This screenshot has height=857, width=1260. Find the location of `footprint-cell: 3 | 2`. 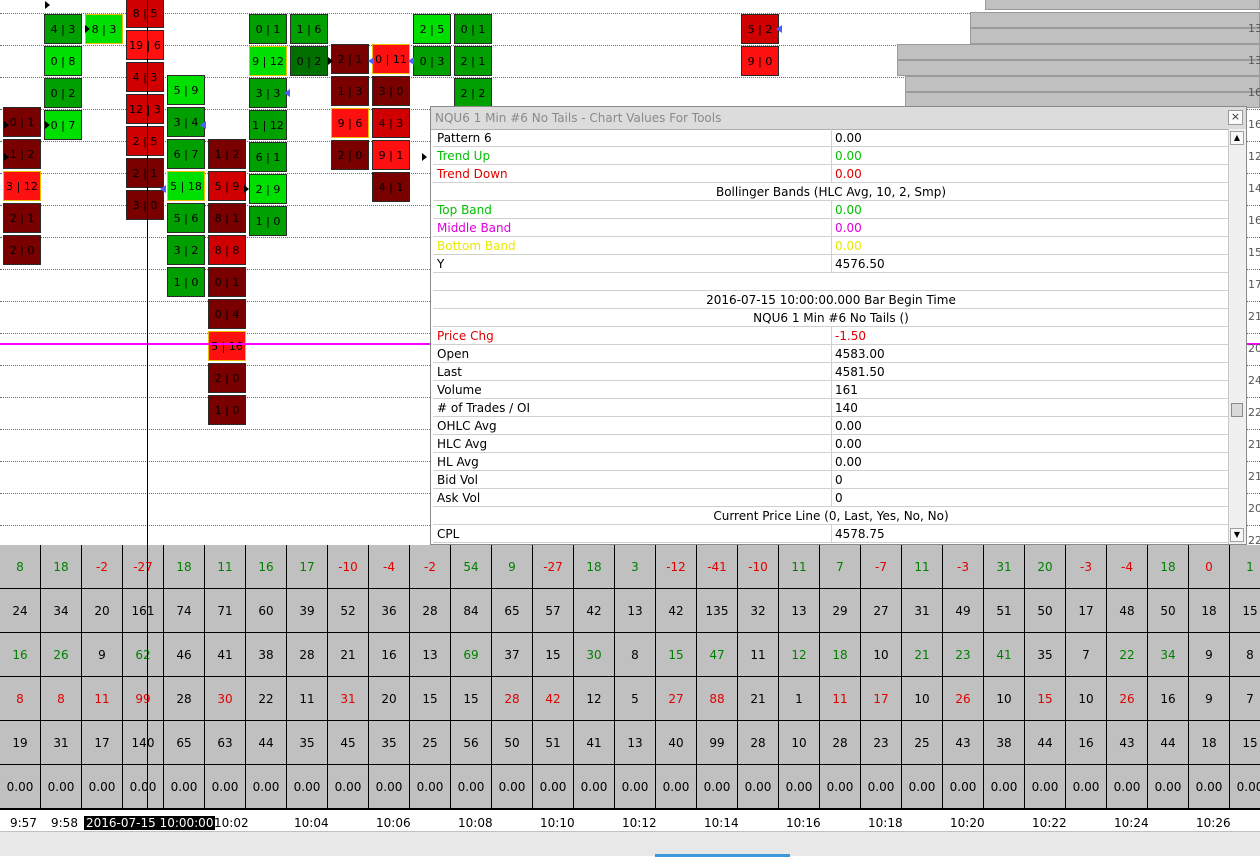

footprint-cell: 3 | 2 is located at coordinates (186, 250).